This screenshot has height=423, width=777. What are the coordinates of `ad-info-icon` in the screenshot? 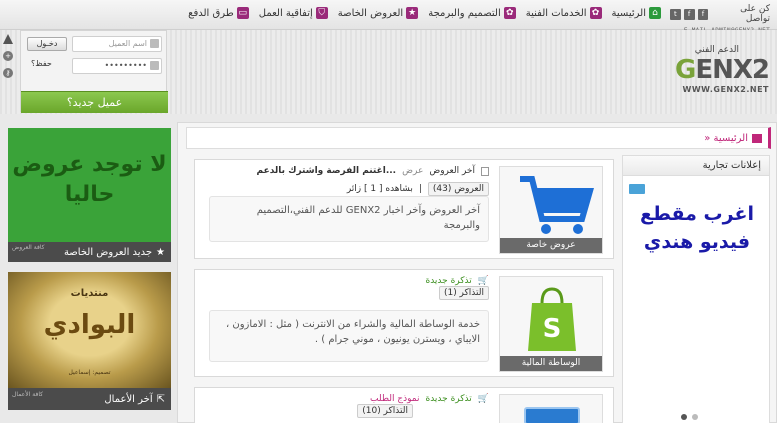 It's located at (637, 189).